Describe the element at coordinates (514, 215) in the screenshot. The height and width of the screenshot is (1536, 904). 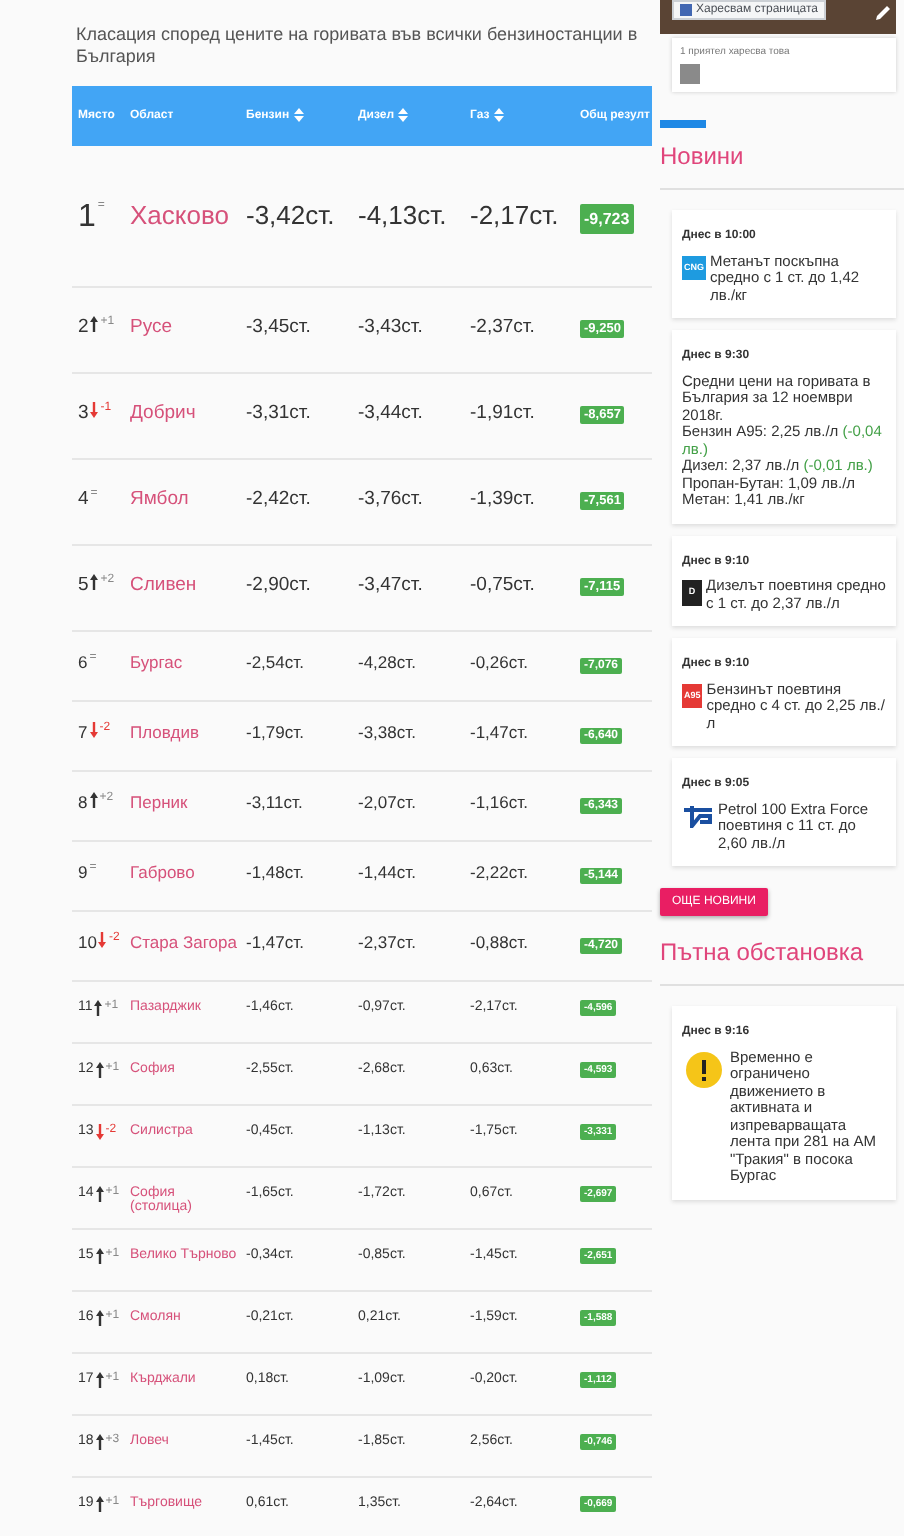
I see `price-change: -2,17ст.` at that location.